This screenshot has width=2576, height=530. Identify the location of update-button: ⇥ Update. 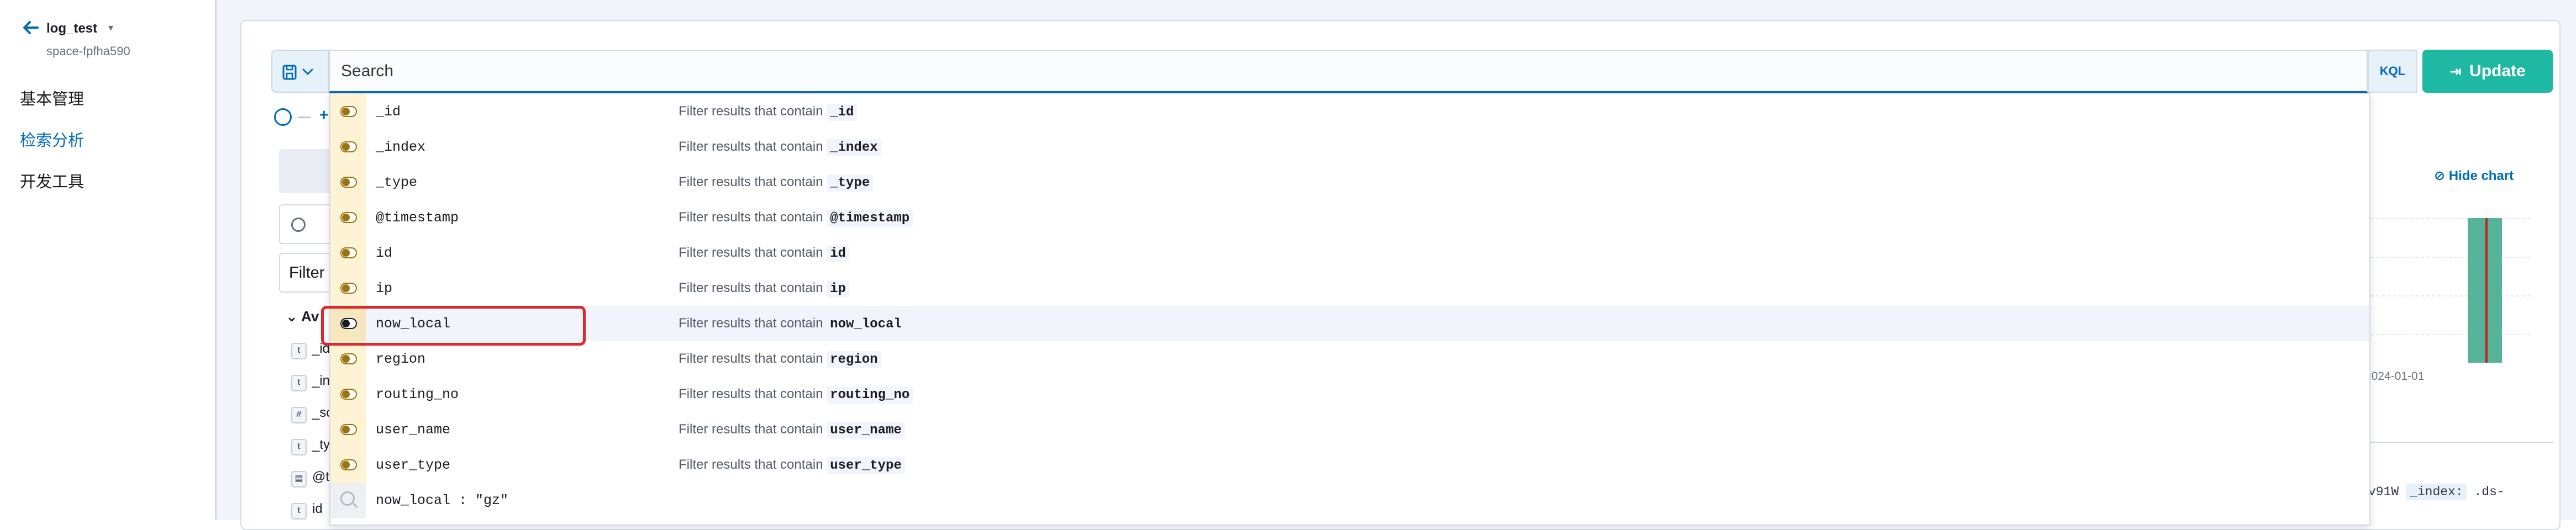
(2487, 71).